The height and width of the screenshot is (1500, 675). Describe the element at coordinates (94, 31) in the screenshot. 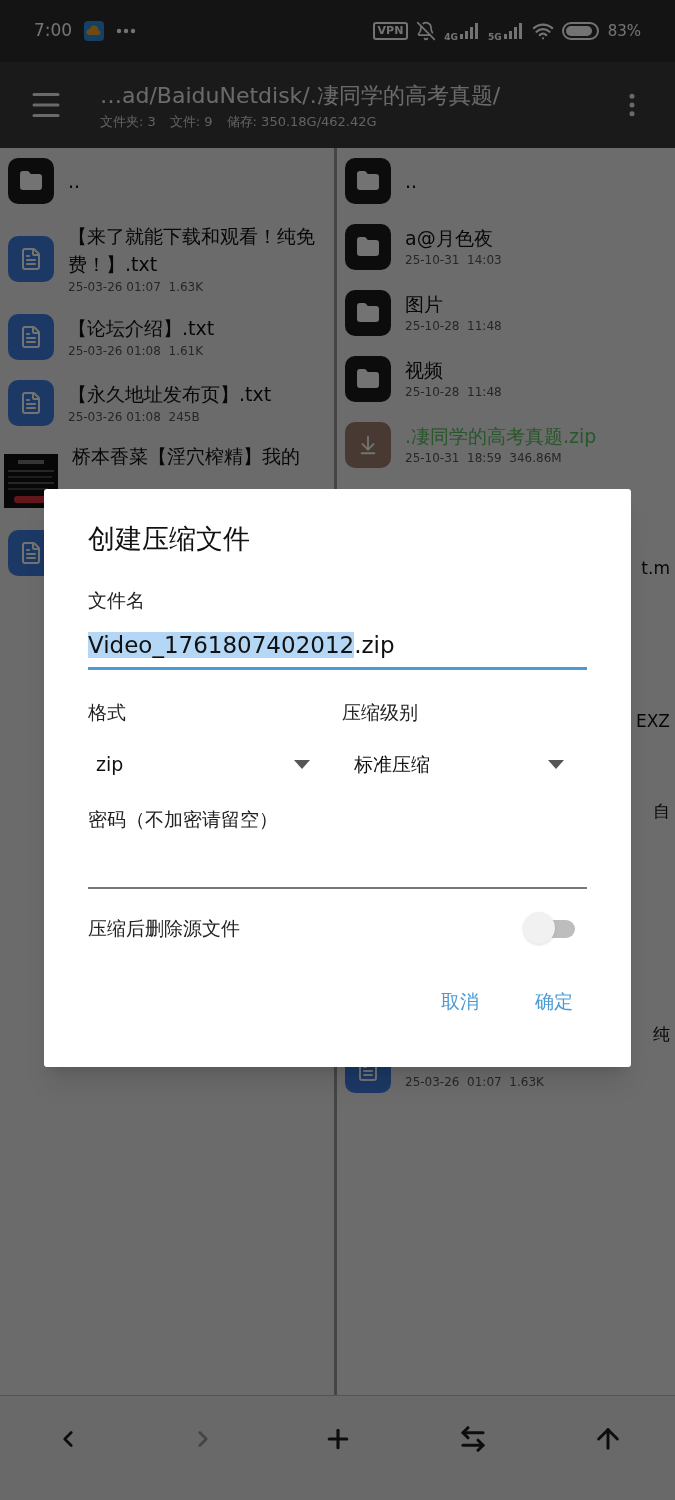

I see `cloud-app-icon` at that location.